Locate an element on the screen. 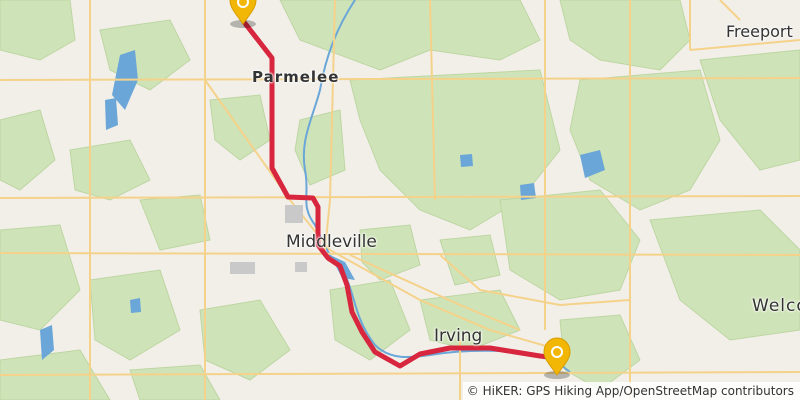  town-label-parmelee: Parmelee is located at coordinates (296, 77).